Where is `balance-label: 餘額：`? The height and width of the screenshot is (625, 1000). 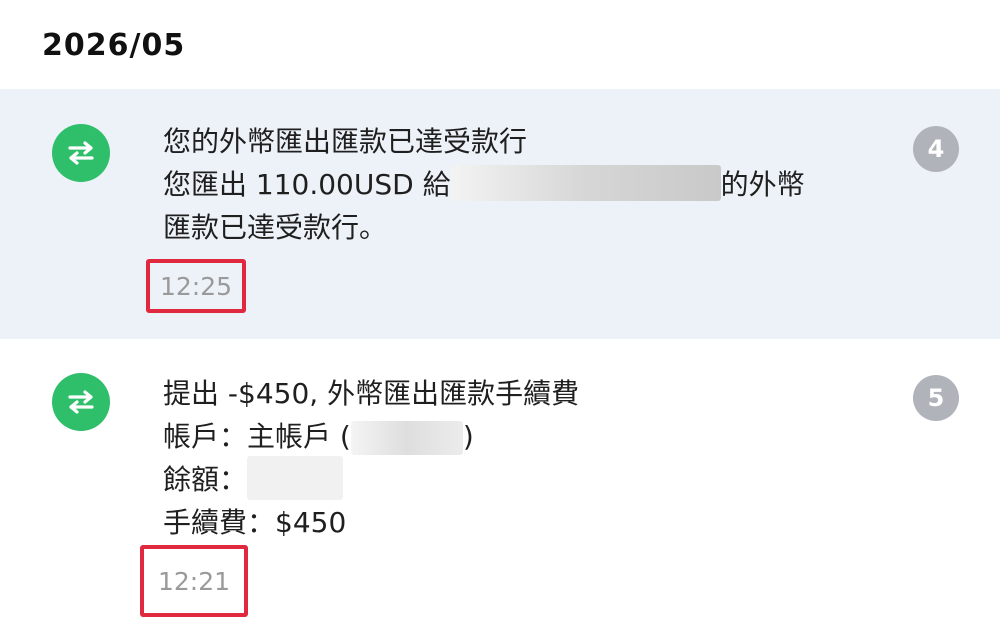 balance-label: 餘額： is located at coordinates (205, 479).